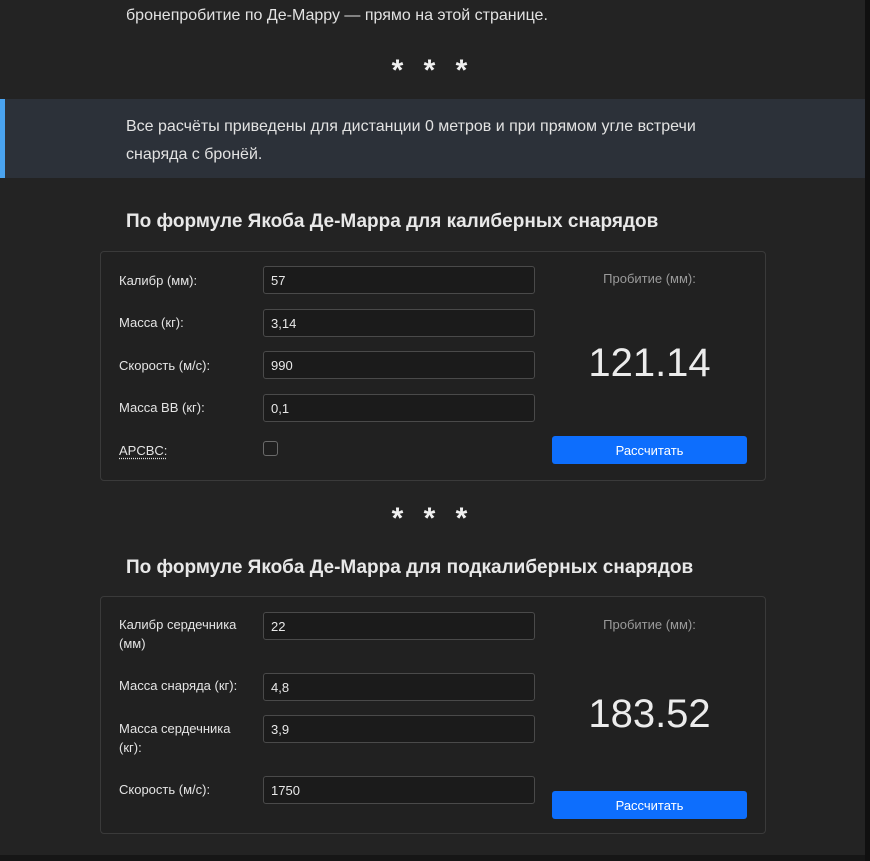  Describe the element at coordinates (399, 323) in the screenshot. I see `mass-input` at that location.